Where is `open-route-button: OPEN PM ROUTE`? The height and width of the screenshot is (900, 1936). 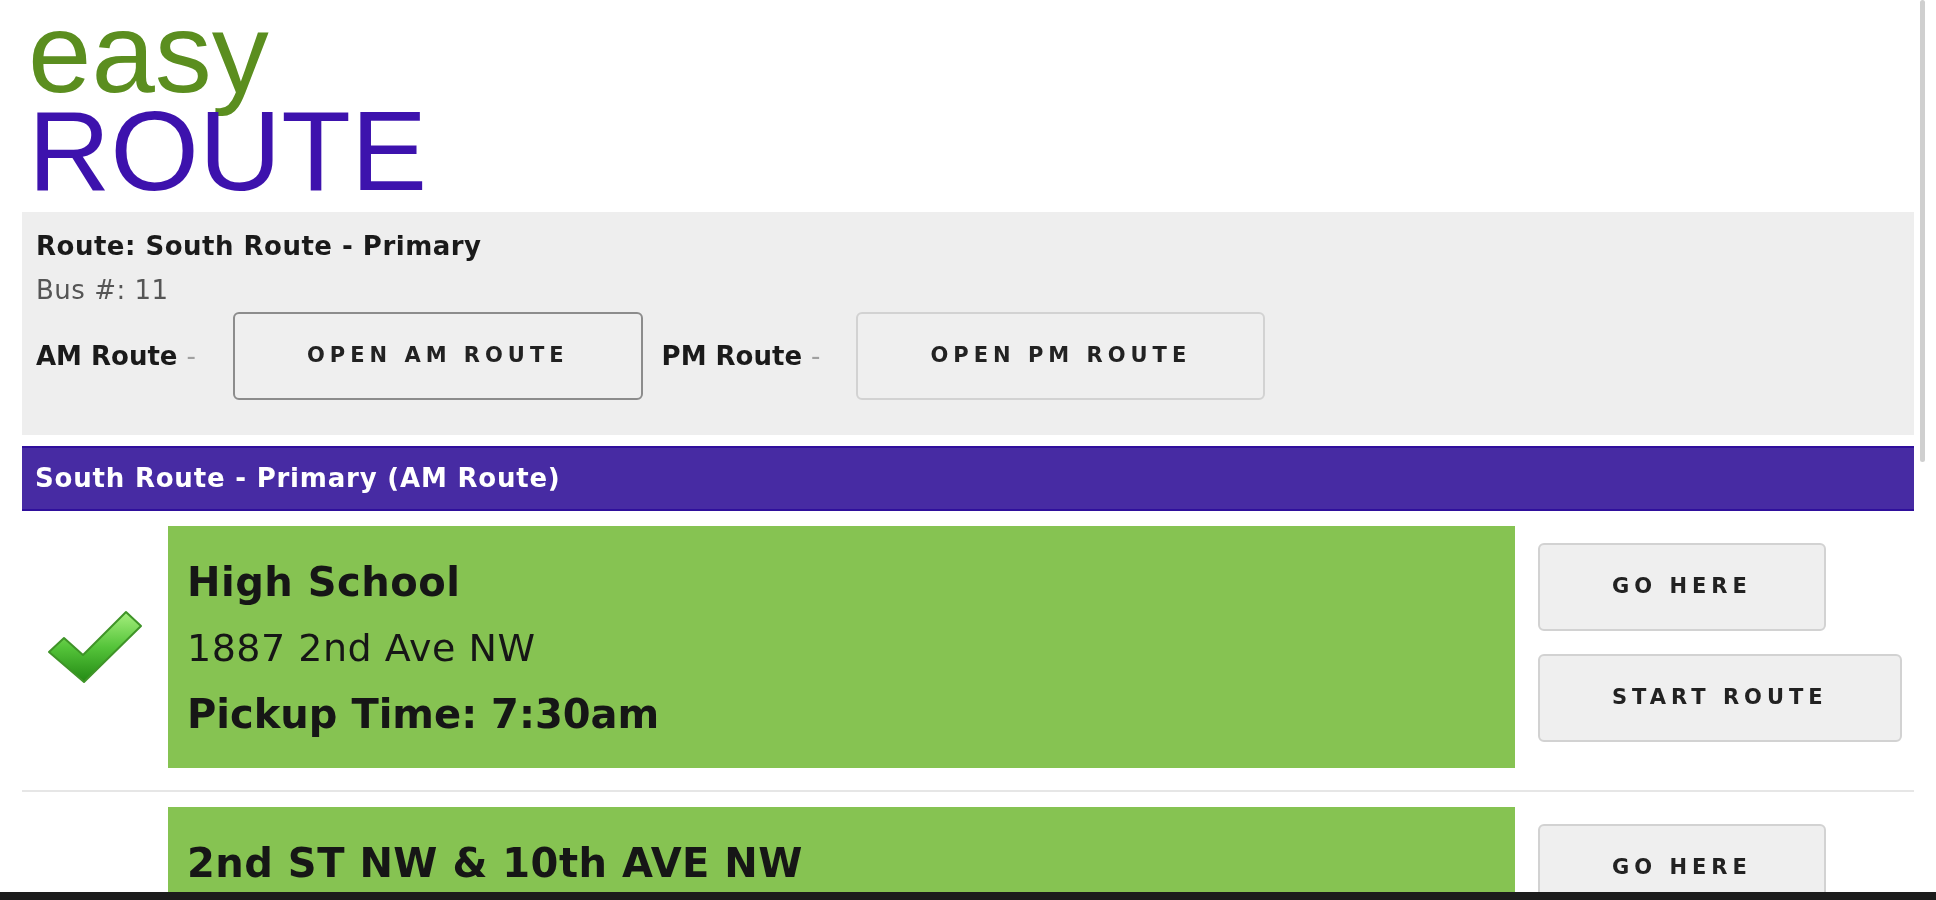
open-route-button: OPEN PM ROUTE is located at coordinates (1061, 356).